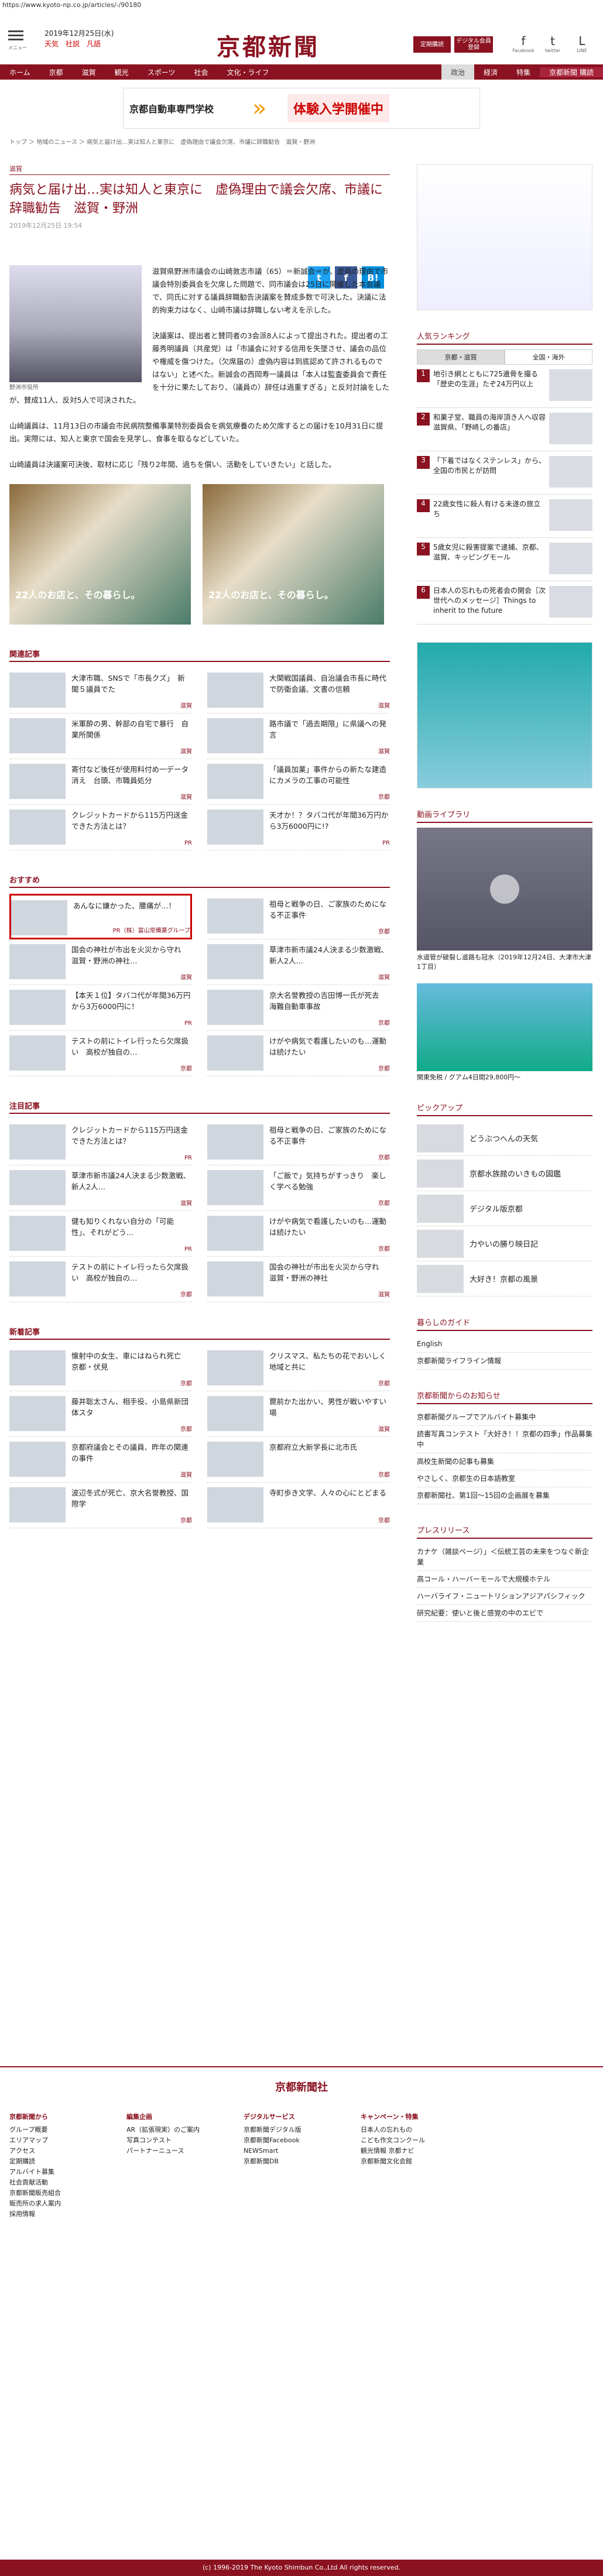  What do you see at coordinates (100, 1008) in the screenshot?
I see `list-item: 【本天１位】タバコ代が年間36万円から3万6000円に！ PR` at bounding box center [100, 1008].